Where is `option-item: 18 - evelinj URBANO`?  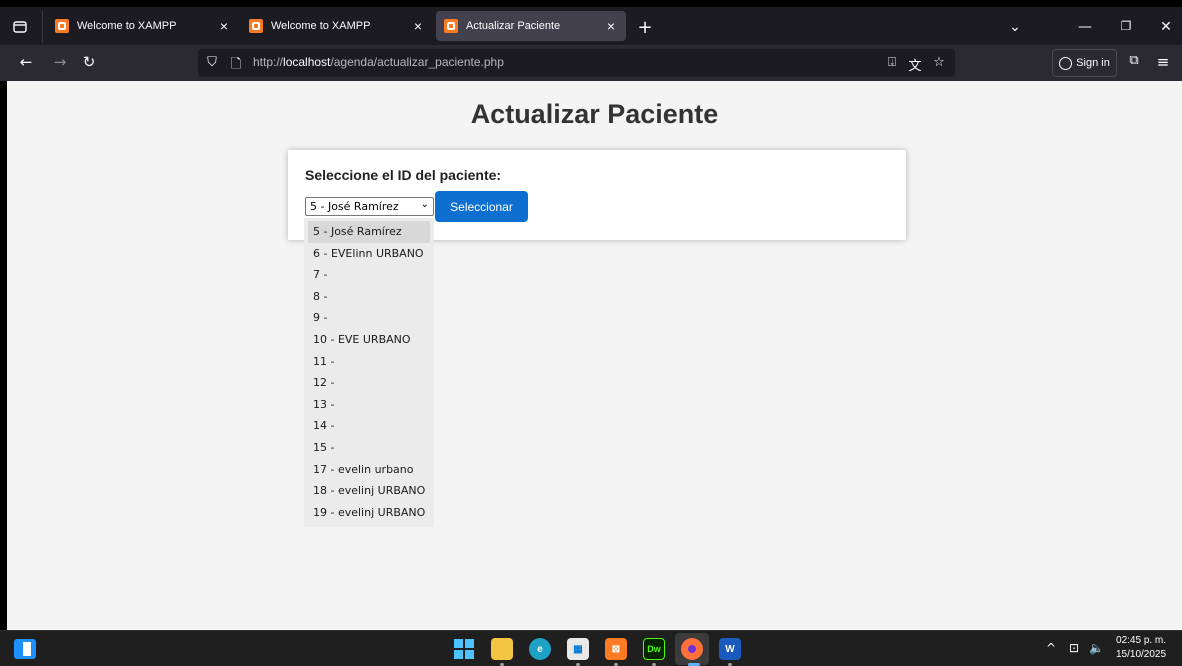 option-item: 18 - evelinj URBANO is located at coordinates (369, 491).